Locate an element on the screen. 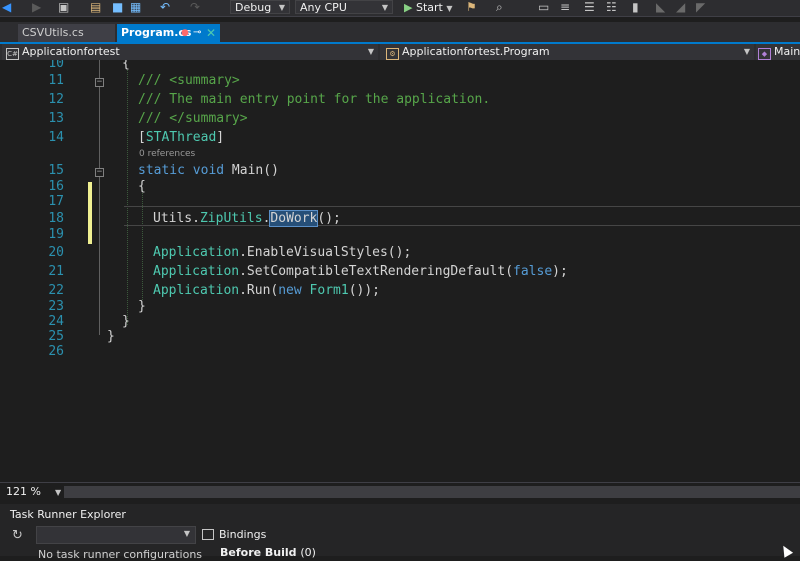  undo-icon: ↶ is located at coordinates (165, 7).